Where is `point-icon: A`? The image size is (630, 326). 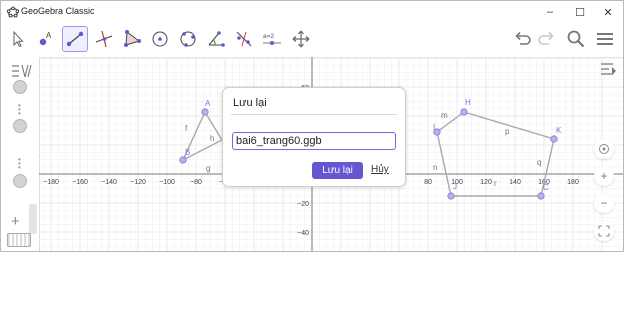
point-icon: A is located at coordinates (45, 38).